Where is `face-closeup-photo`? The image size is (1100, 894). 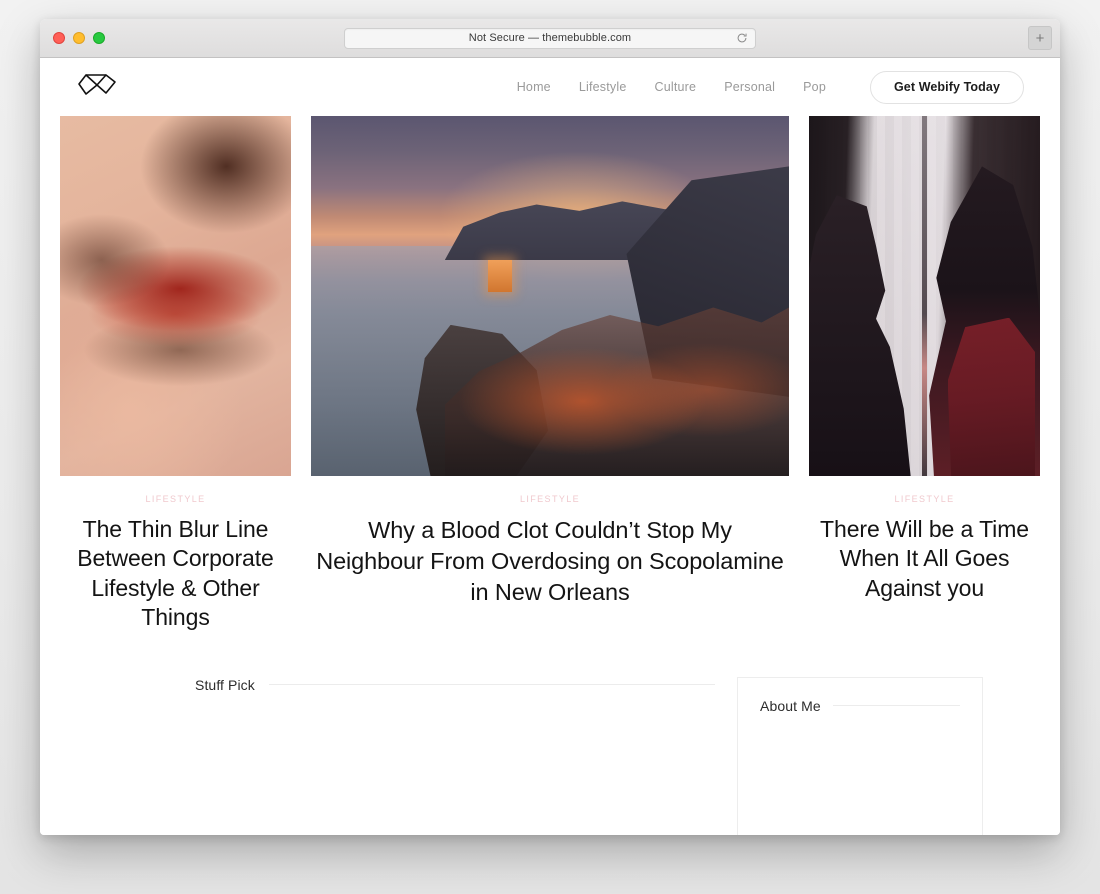 face-closeup-photo is located at coordinates (175, 296).